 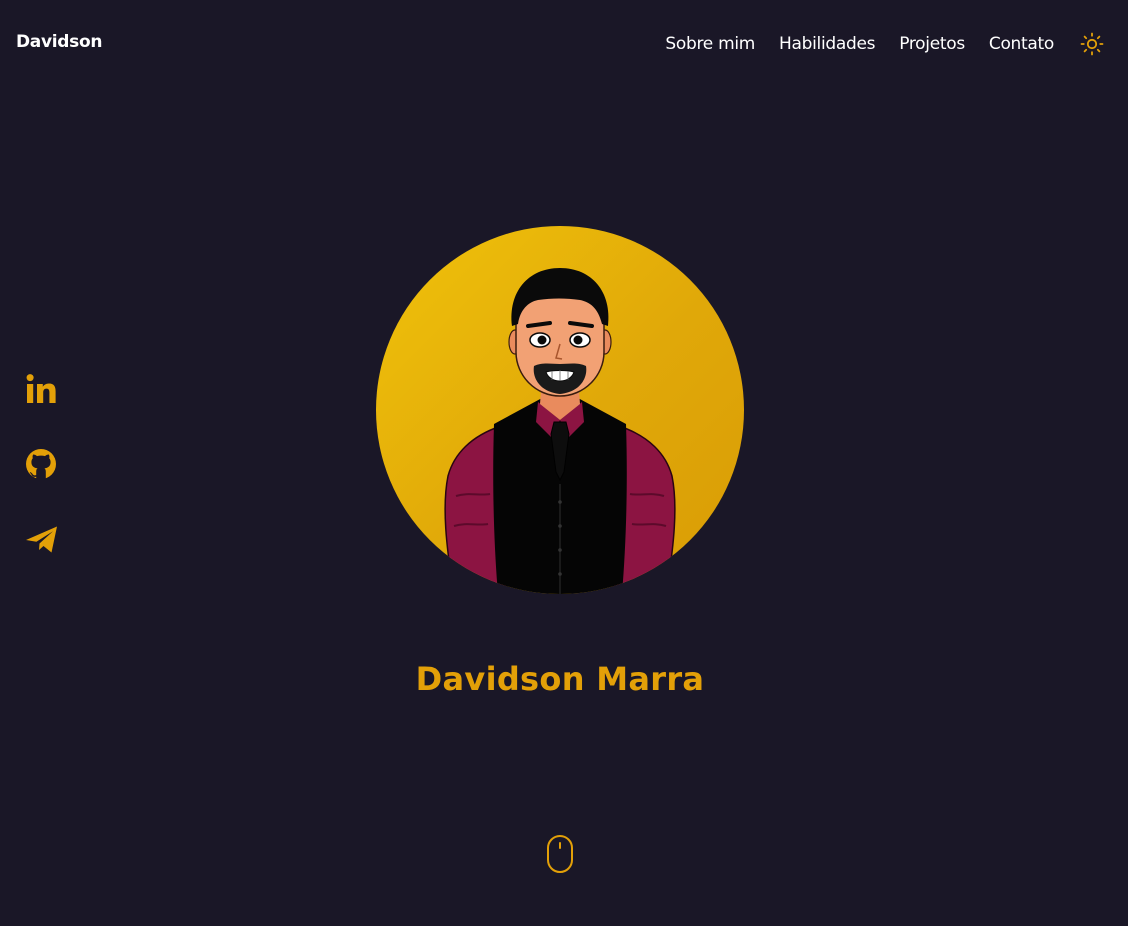 What do you see at coordinates (560, 679) in the screenshot?
I see `hero-name: Davidson Marra` at bounding box center [560, 679].